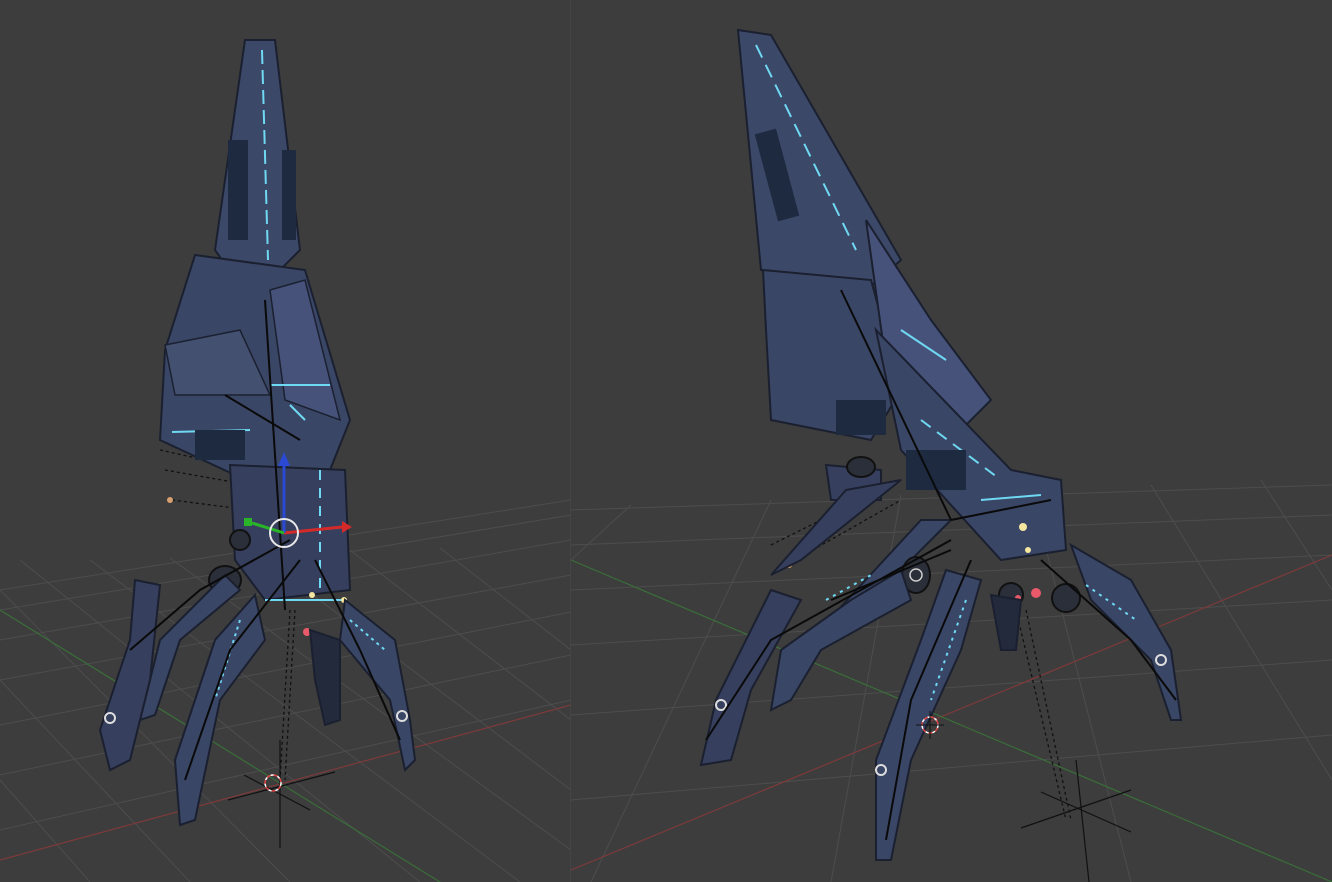 This screenshot has height=882, width=1332. What do you see at coordinates (248, 522) in the screenshot?
I see `y-axis-handle` at bounding box center [248, 522].